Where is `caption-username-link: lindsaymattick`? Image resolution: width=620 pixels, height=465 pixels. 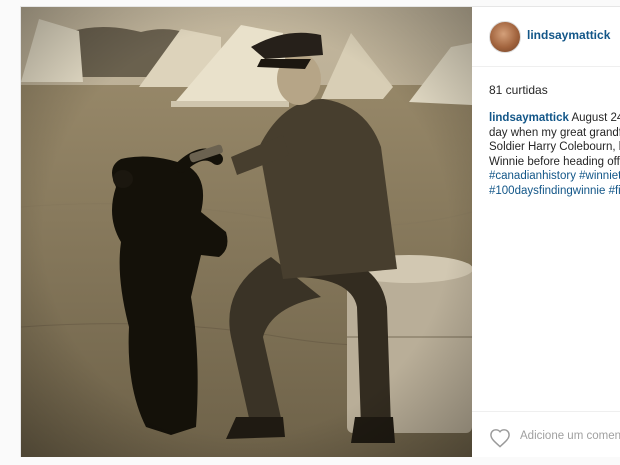
caption-username-link: lindsaymattick is located at coordinates (529, 118).